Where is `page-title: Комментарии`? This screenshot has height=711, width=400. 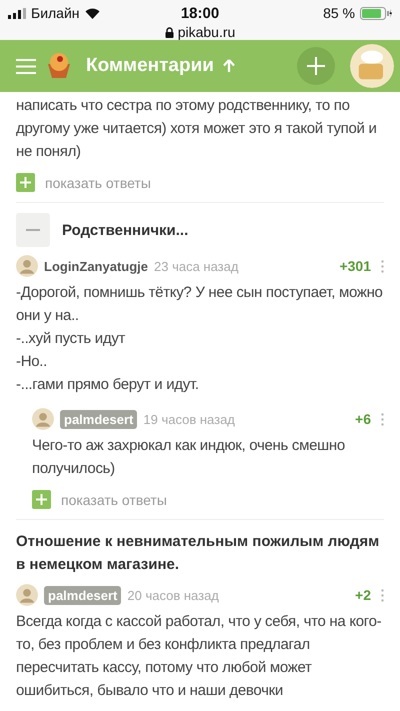 page-title: Комментарии is located at coordinates (150, 66).